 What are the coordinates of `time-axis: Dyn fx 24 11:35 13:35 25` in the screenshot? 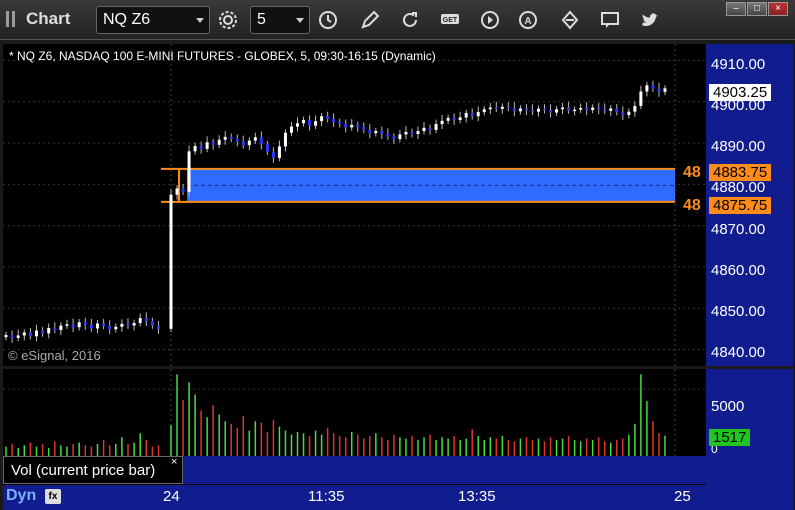 It's located at (398, 497).